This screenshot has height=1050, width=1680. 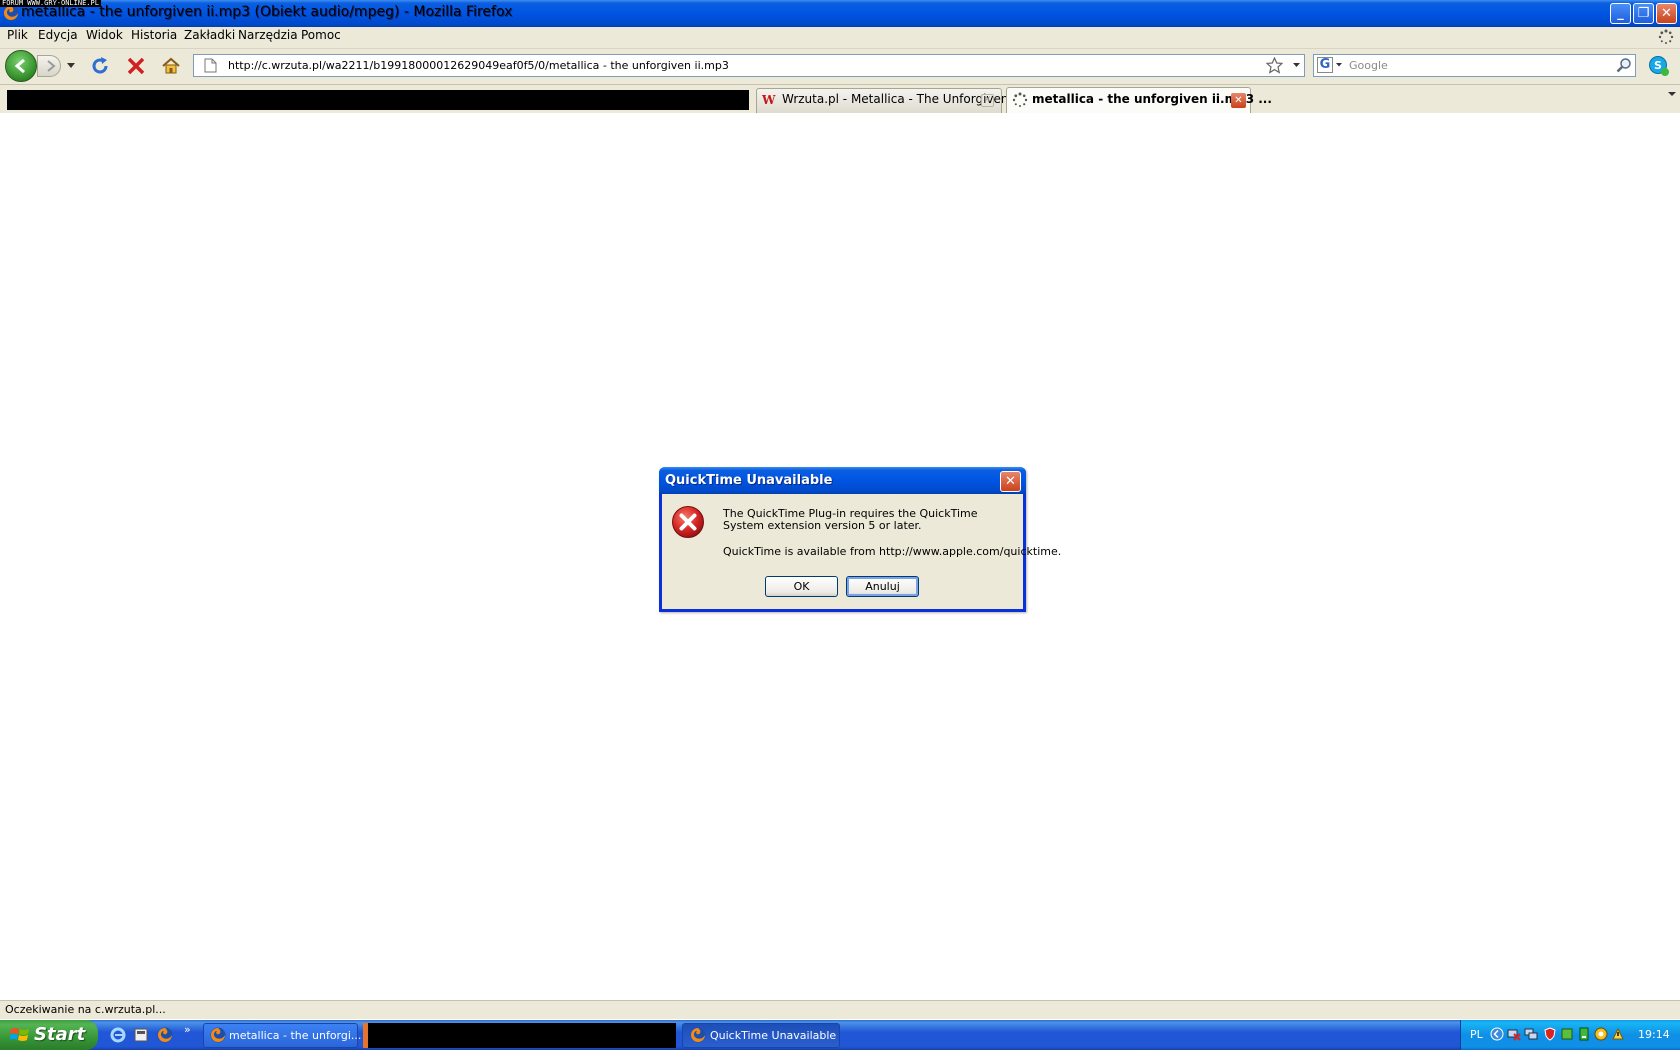 What do you see at coordinates (1274, 65) in the screenshot?
I see `bookmark-star-icon` at bounding box center [1274, 65].